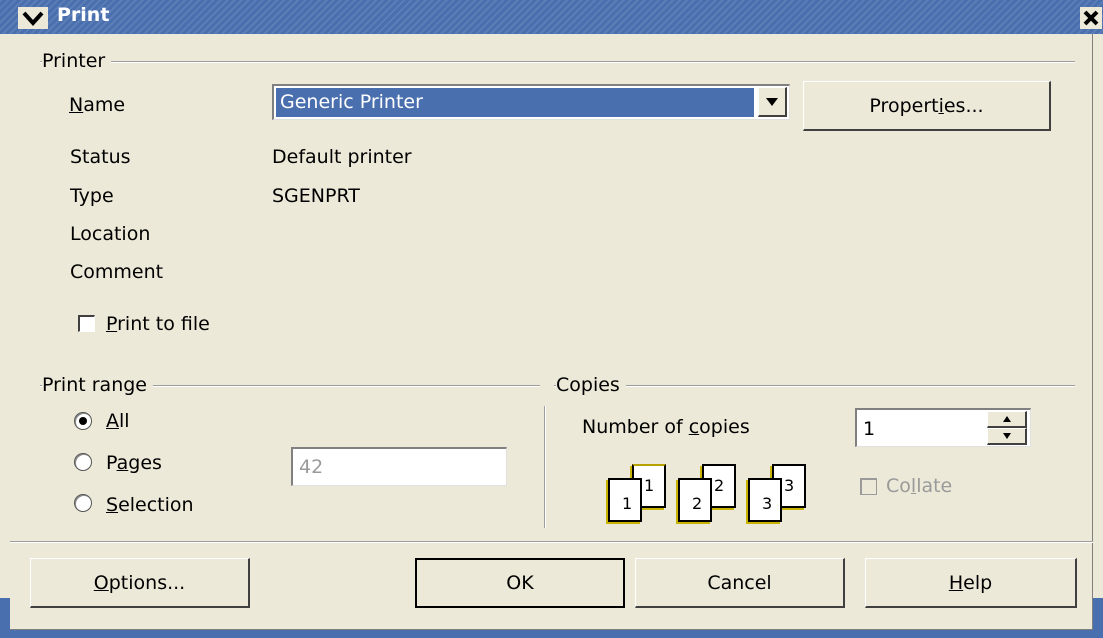 Image resolution: width=1103 pixels, height=638 pixels. Describe the element at coordinates (767, 503) in the screenshot. I see `page-number-front: 3` at that location.